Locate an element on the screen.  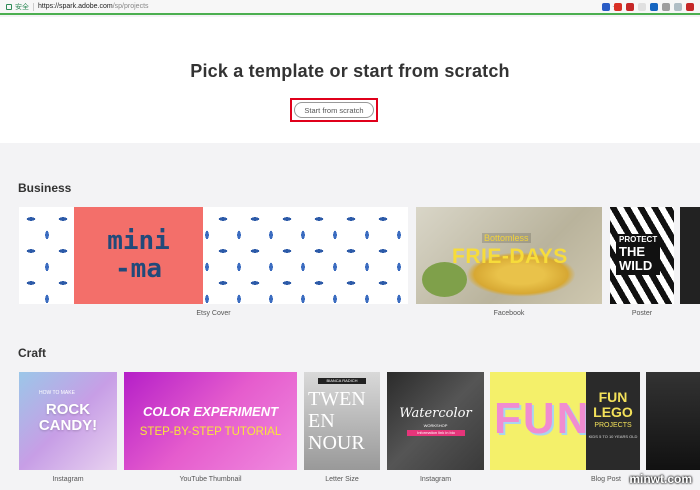
card-caption: Letter Size is located at coordinates (342, 479).